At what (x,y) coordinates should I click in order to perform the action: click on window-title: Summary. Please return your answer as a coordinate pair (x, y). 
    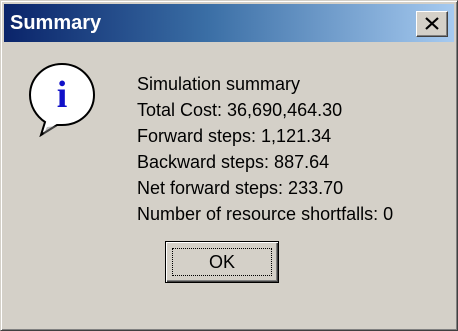
    Looking at the image, I should click on (56, 23).